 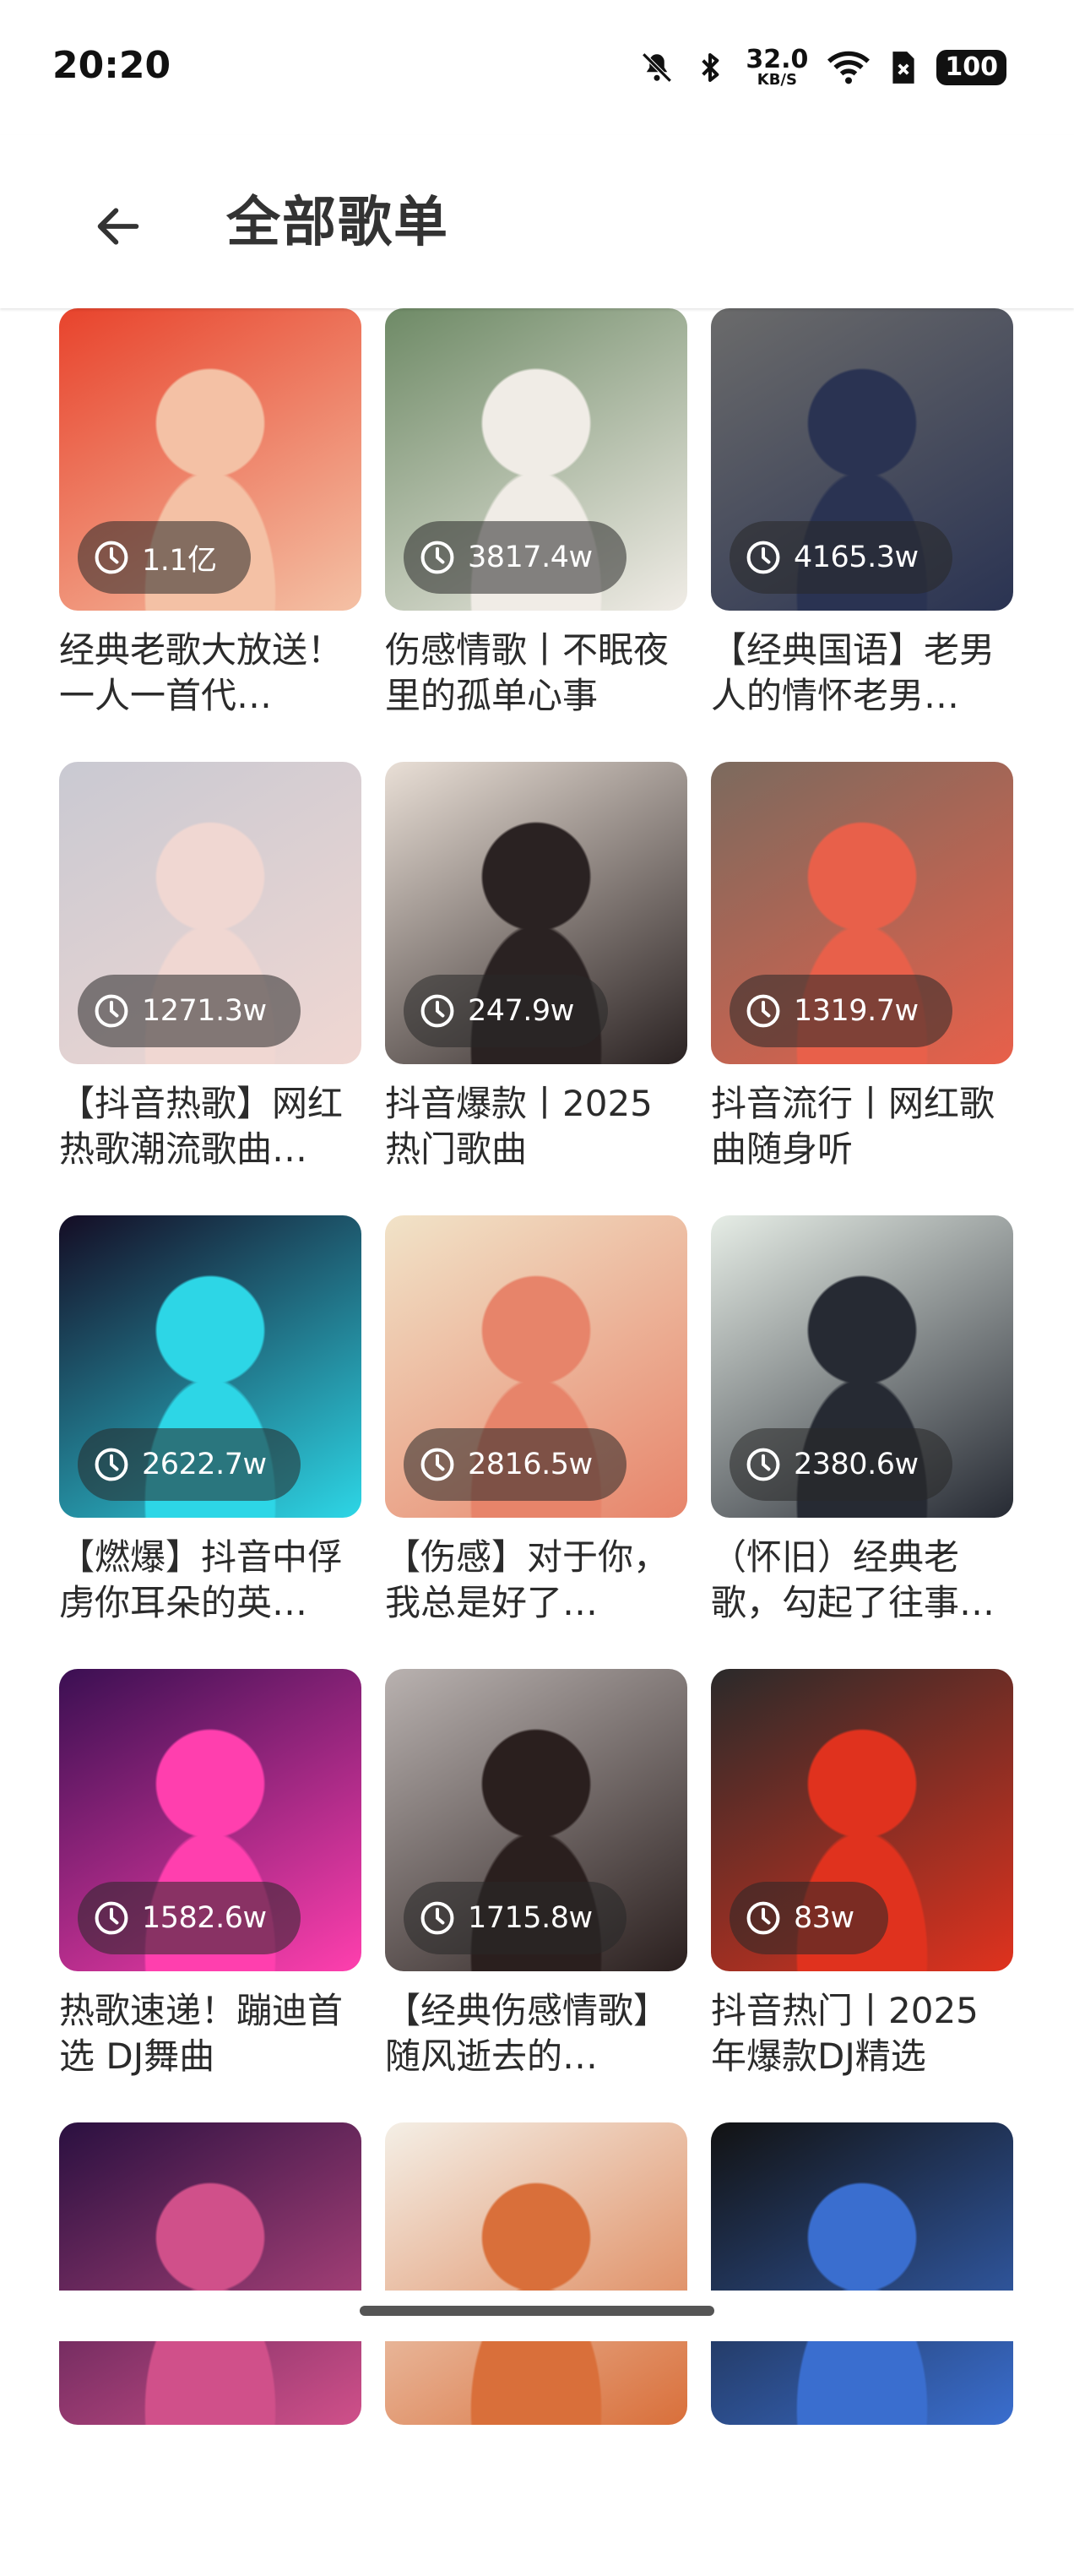 I want to click on play-count: 247.9w, so click(x=521, y=1011).